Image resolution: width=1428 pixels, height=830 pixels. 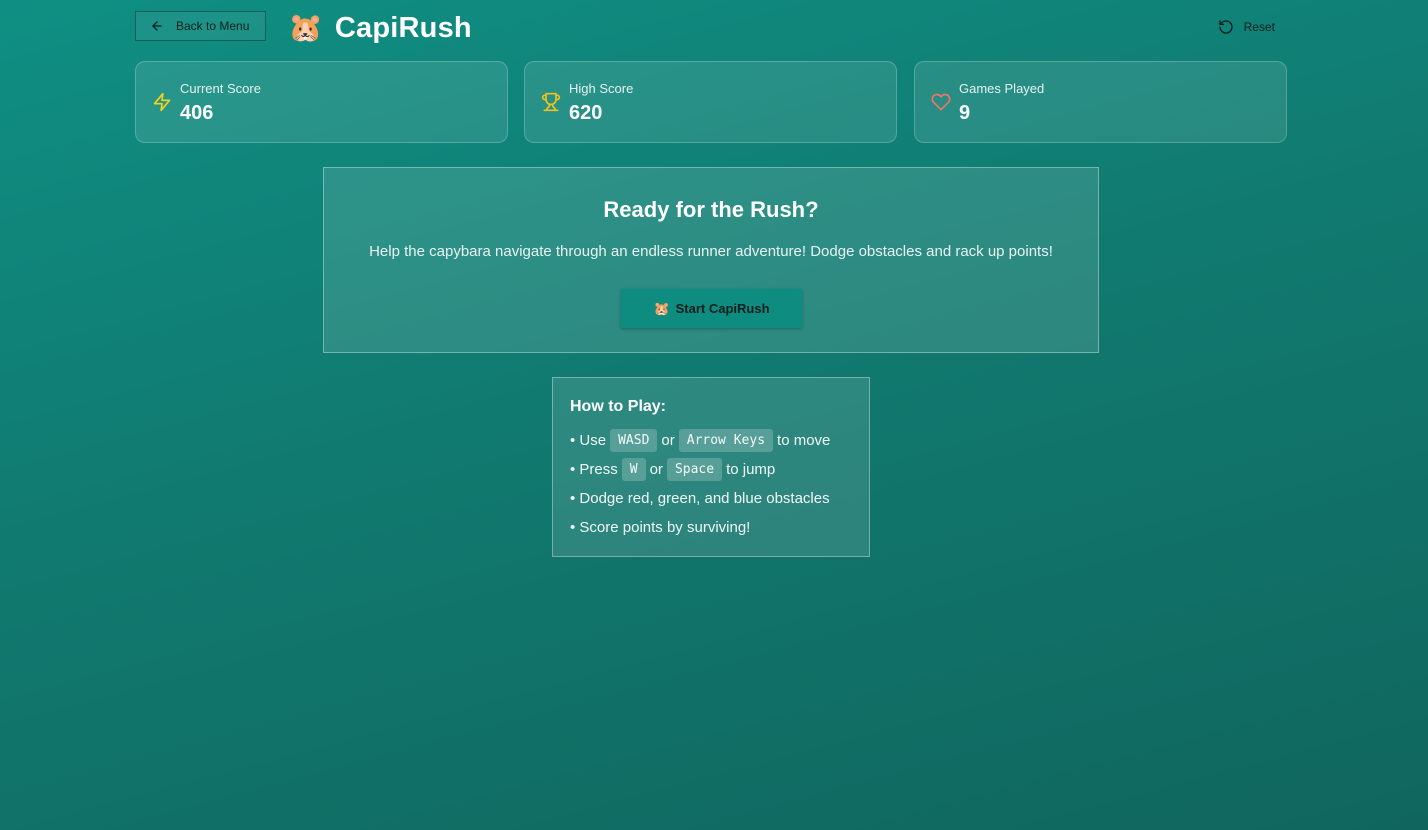 What do you see at coordinates (751, 469) in the screenshot?
I see `instruction-text: to jump` at bounding box center [751, 469].